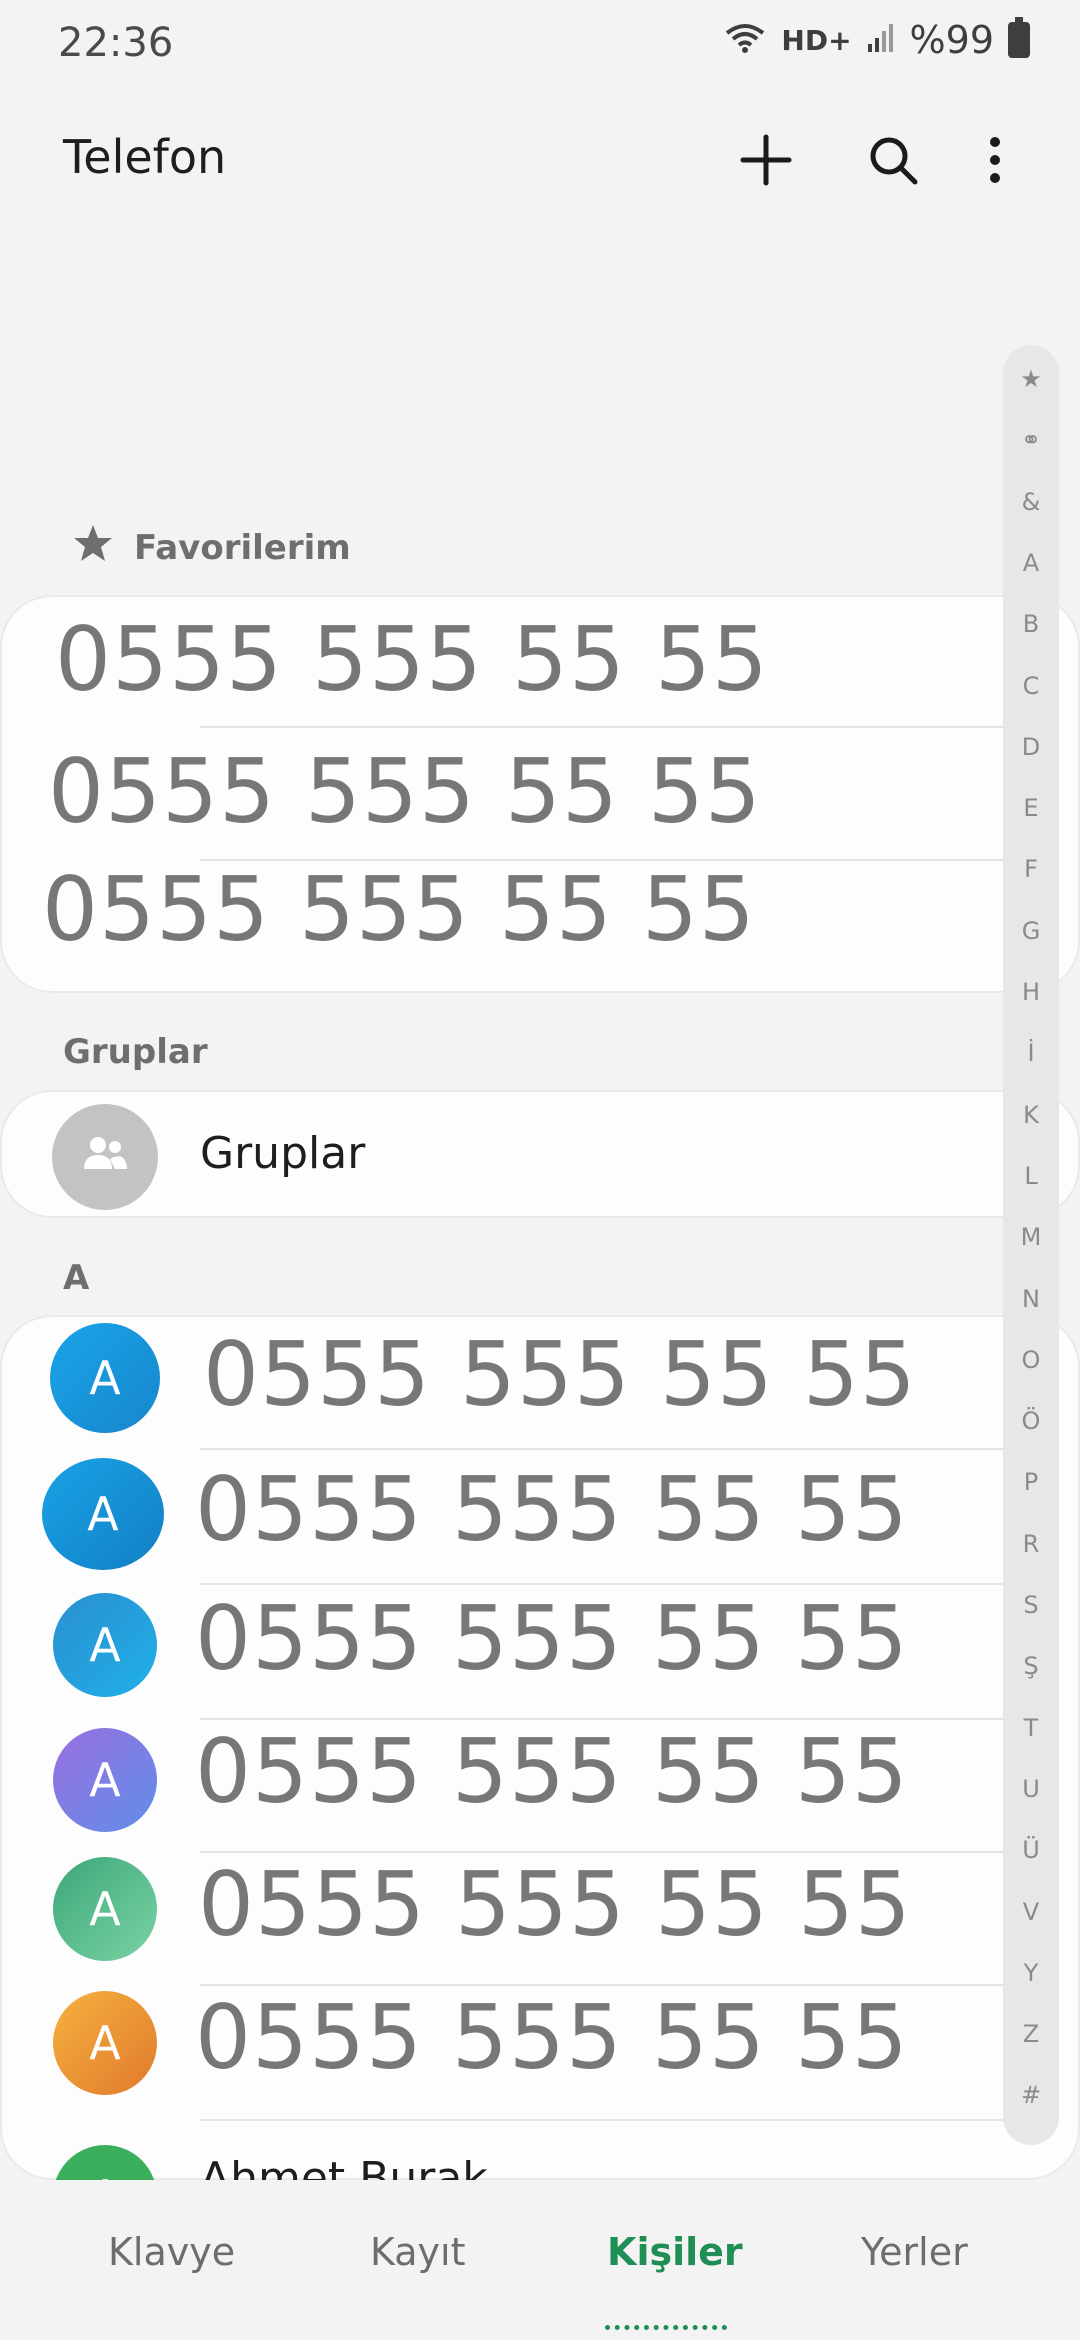 The image size is (1080, 2340). I want to click on status-right: HD+ %99, so click(876, 39).